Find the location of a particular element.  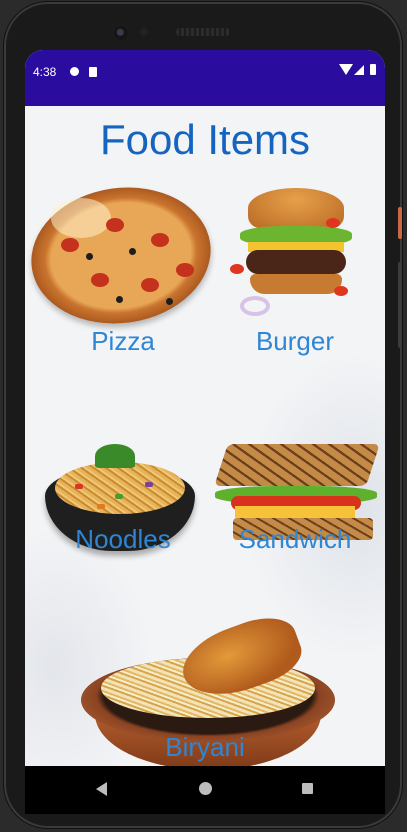

pizza-image is located at coordinates (122, 255).